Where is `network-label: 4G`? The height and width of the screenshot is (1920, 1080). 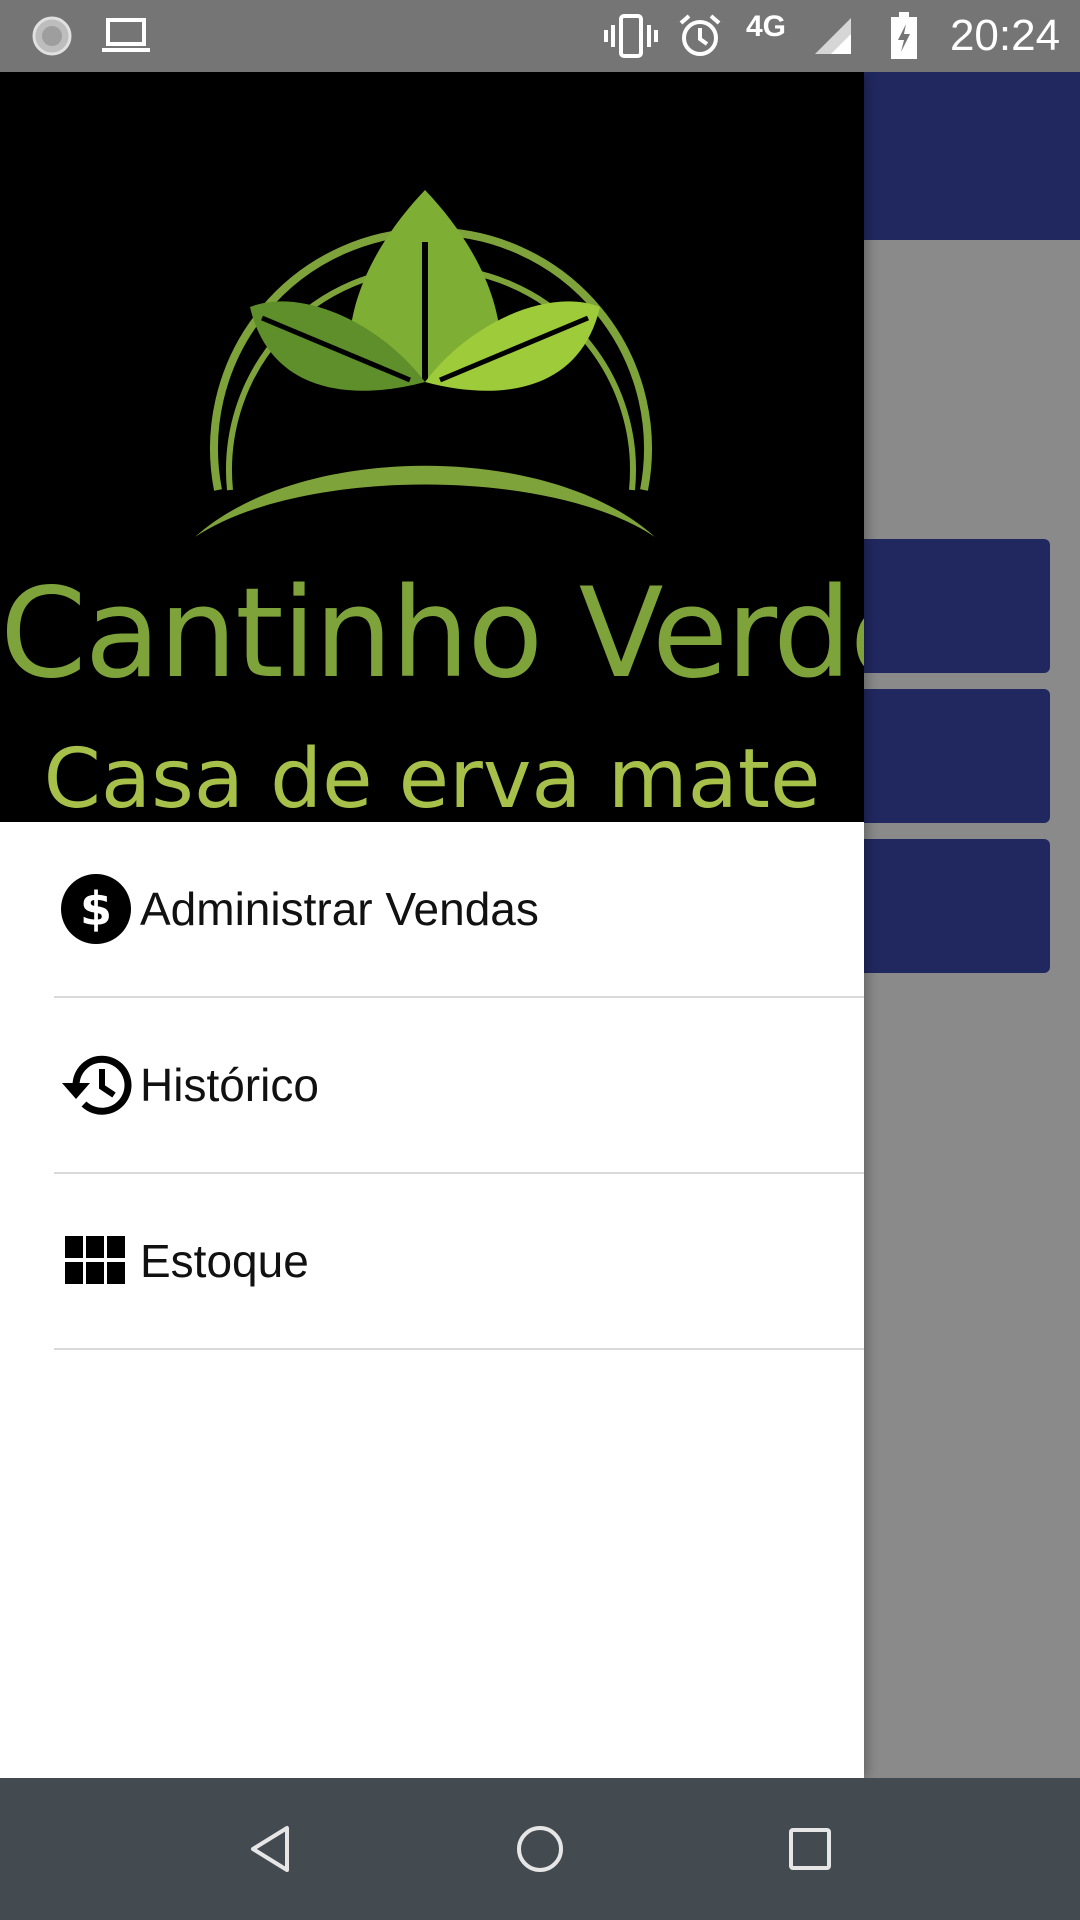 network-label: 4G is located at coordinates (766, 26).